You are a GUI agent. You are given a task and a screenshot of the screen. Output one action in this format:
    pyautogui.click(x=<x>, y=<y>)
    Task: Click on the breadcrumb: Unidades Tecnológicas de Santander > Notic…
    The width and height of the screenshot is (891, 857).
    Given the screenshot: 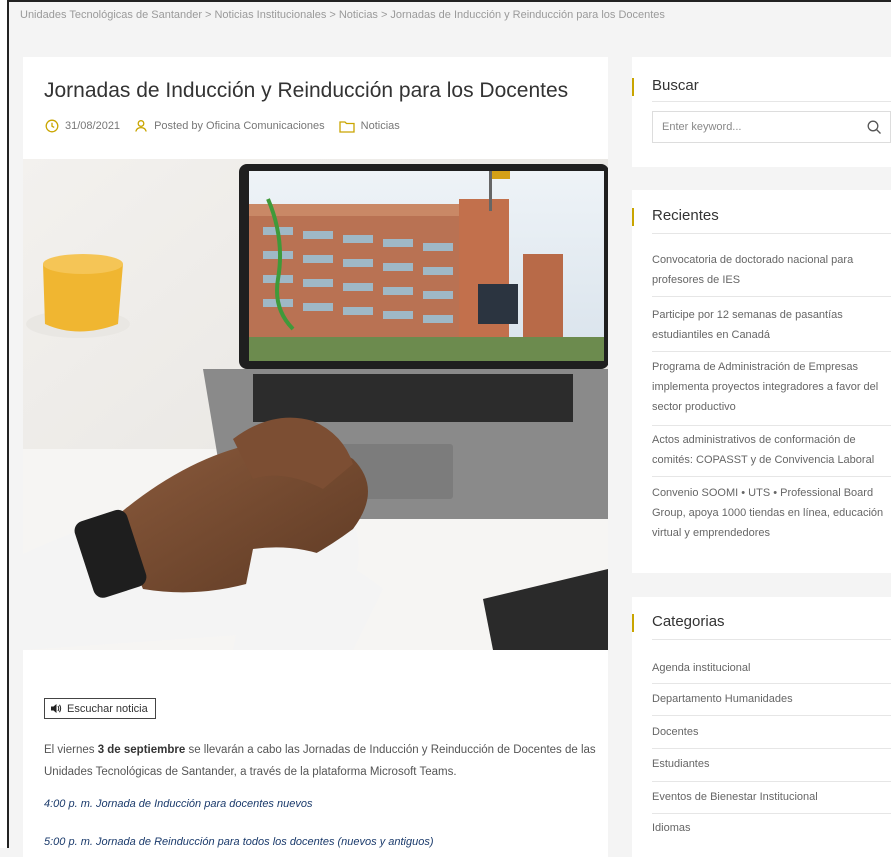 What is the action you would take?
    pyautogui.click(x=342, y=15)
    